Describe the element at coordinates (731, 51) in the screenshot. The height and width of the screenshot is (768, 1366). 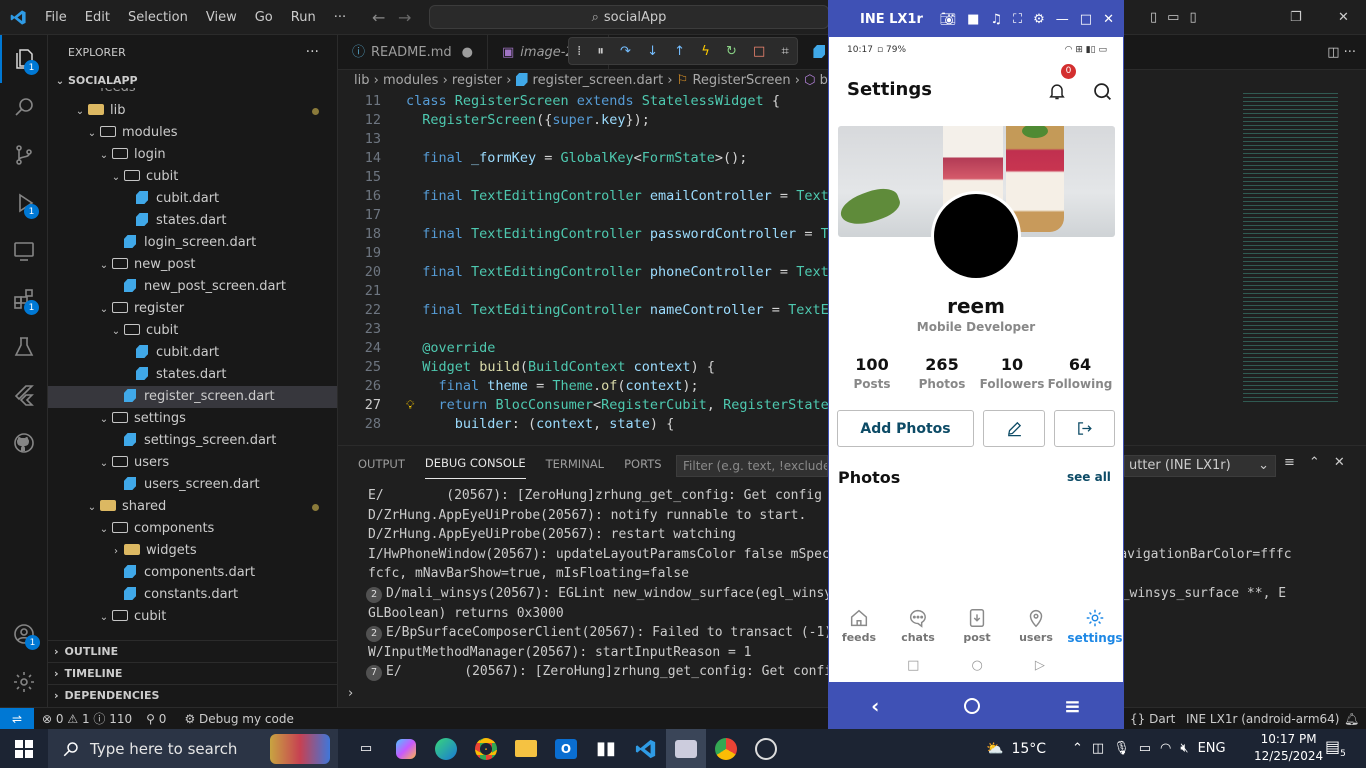
I see `restart-icon: ↻` at that location.